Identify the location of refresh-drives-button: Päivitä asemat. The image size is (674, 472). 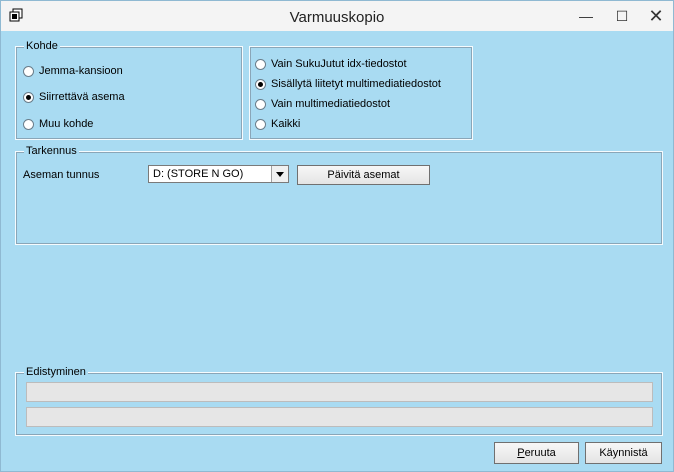
(363, 175).